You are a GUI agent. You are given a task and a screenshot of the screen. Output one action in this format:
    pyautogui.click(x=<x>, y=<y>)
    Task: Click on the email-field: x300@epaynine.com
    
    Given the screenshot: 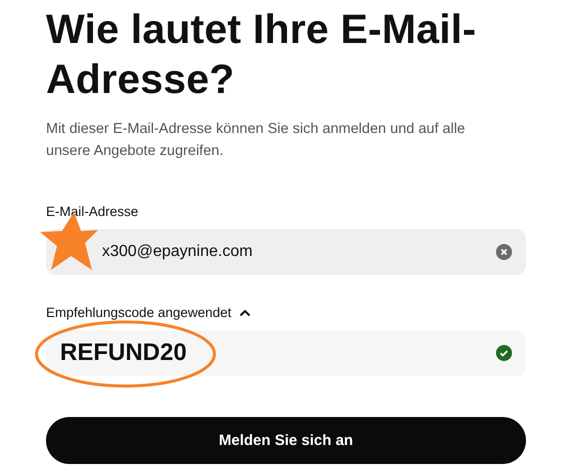 What is the action you would take?
    pyautogui.click(x=286, y=252)
    